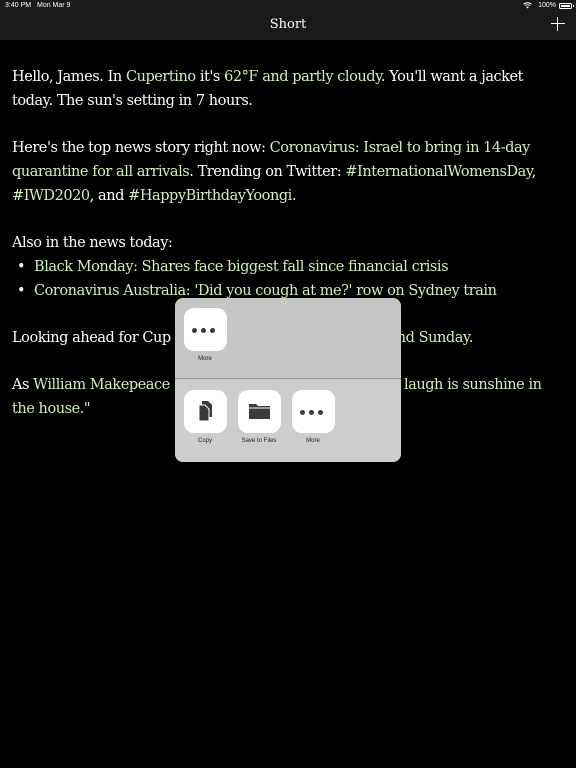 Image resolution: width=576 pixels, height=768 pixels. I want to click on copy-tile, so click(205, 411).